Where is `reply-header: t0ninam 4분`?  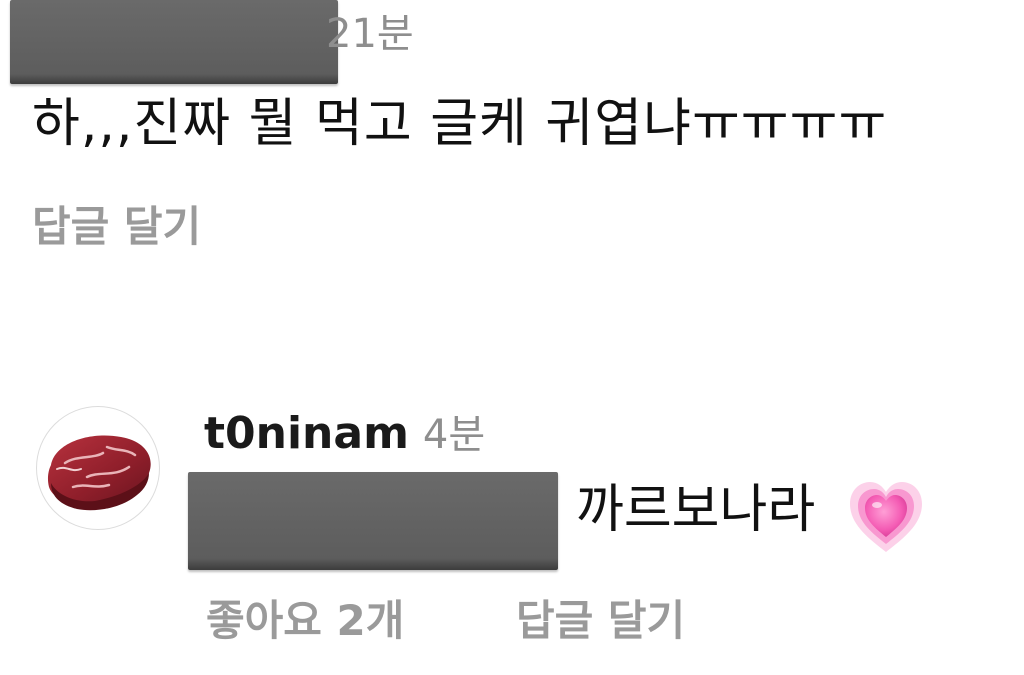
reply-header: t0ninam 4분 is located at coordinates (344, 434).